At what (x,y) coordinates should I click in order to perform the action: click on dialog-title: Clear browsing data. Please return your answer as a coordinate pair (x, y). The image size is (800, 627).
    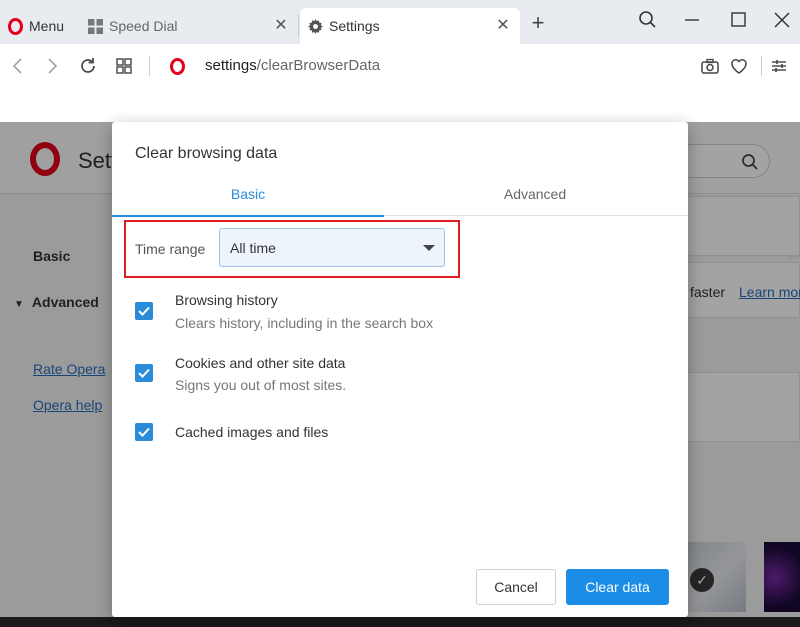
    Looking at the image, I should click on (206, 153).